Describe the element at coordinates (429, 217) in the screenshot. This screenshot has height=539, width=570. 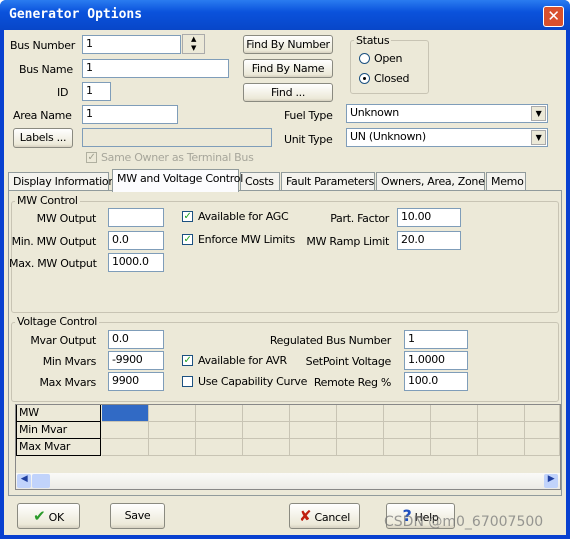
I see `part-factor-input: 10.00` at that location.